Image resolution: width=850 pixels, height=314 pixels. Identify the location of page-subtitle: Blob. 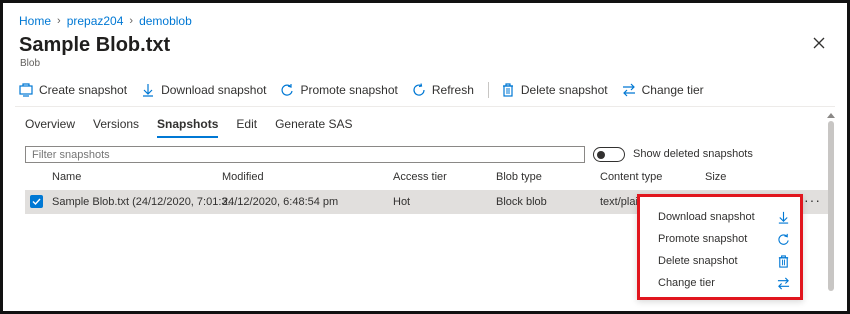
(30, 63).